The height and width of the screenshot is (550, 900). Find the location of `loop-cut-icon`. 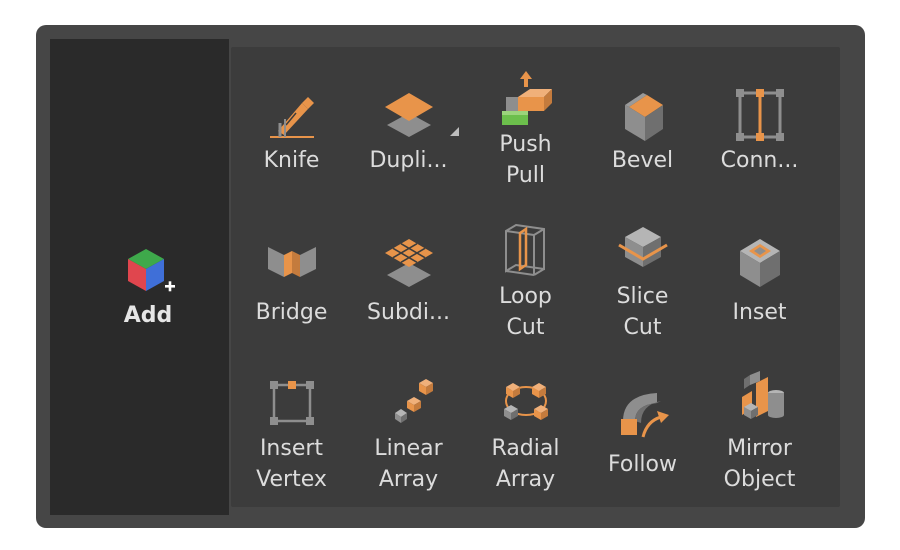

loop-cut-icon is located at coordinates (524, 249).